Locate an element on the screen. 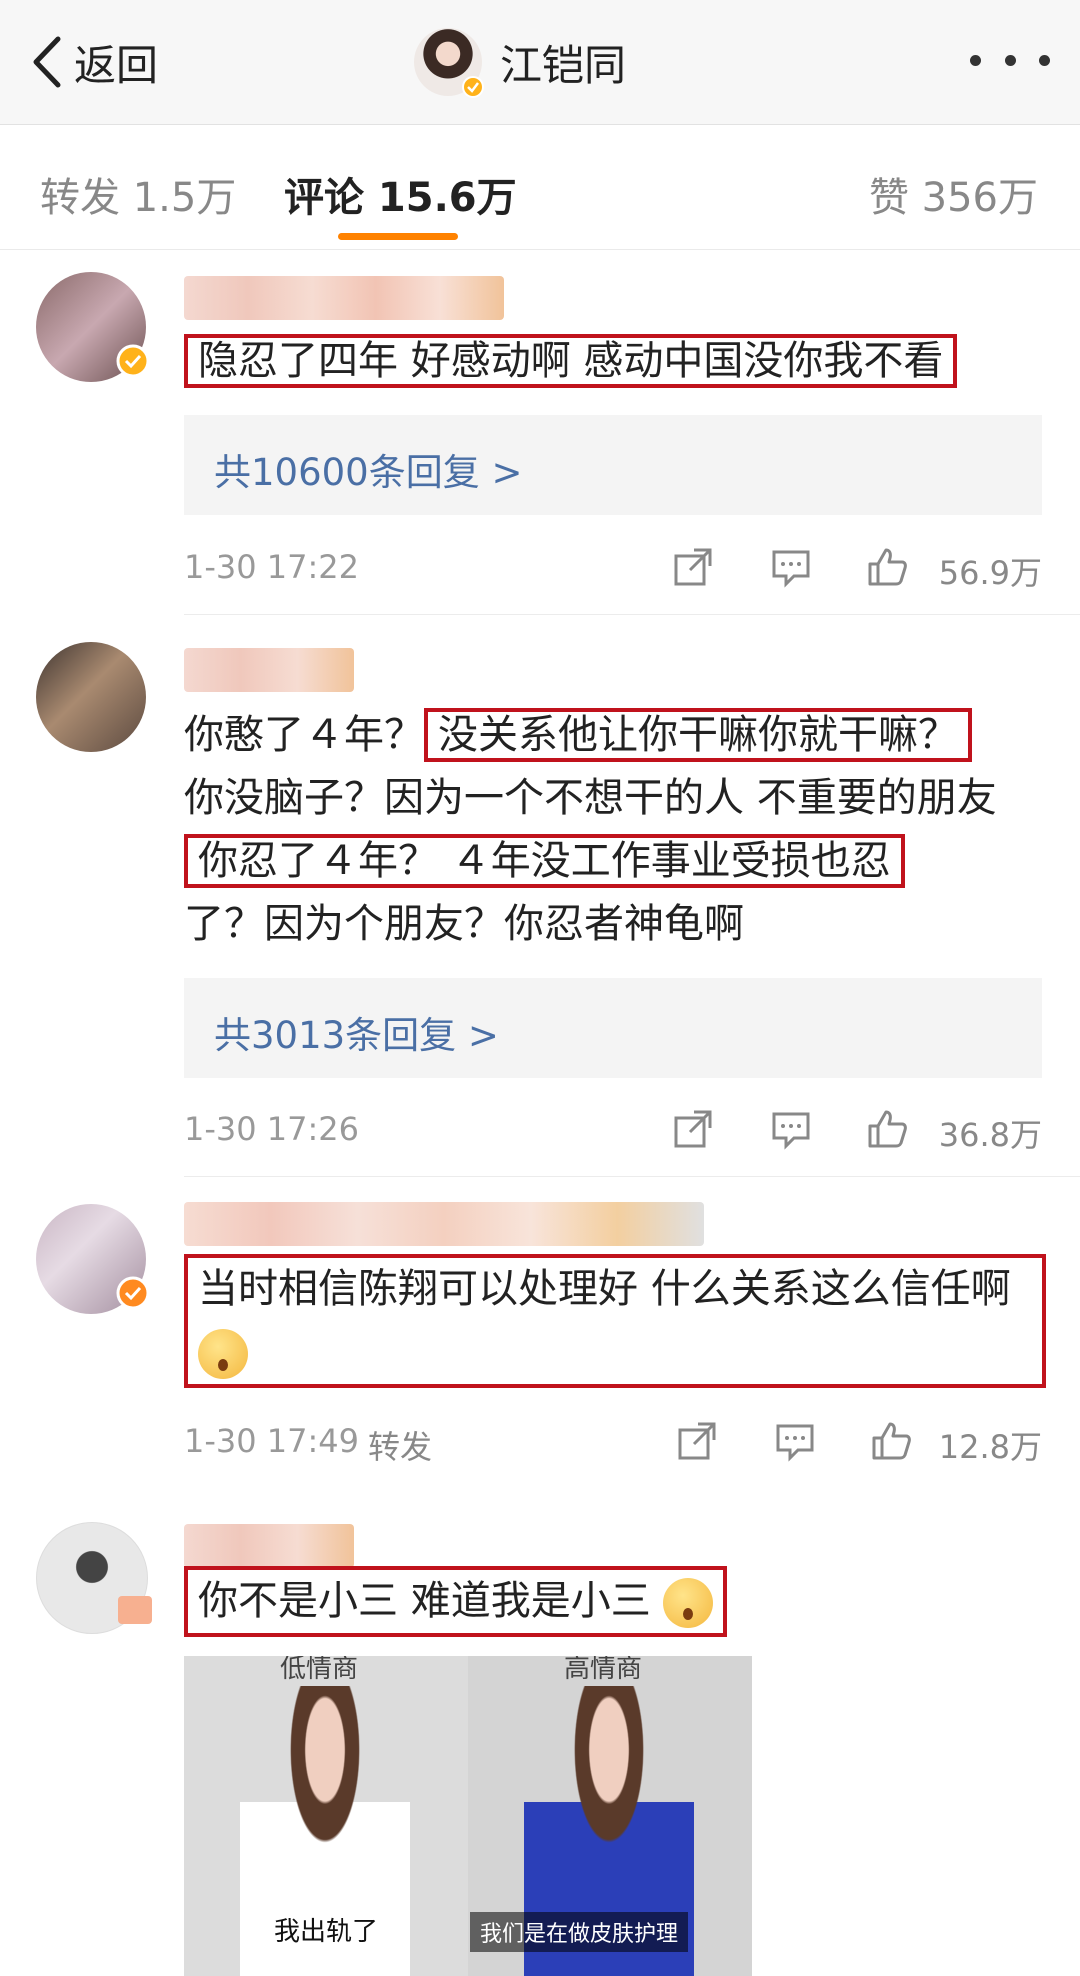 The height and width of the screenshot is (1976, 1080). timestamp: 1-30 17:26 is located at coordinates (272, 1129).